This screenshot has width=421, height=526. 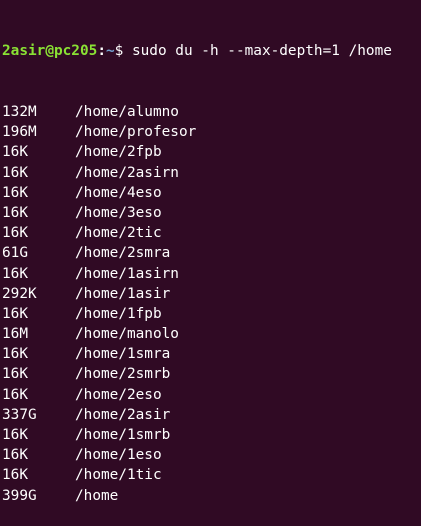 I want to click on output-row: 61G/home/2smra, so click(x=211, y=253).